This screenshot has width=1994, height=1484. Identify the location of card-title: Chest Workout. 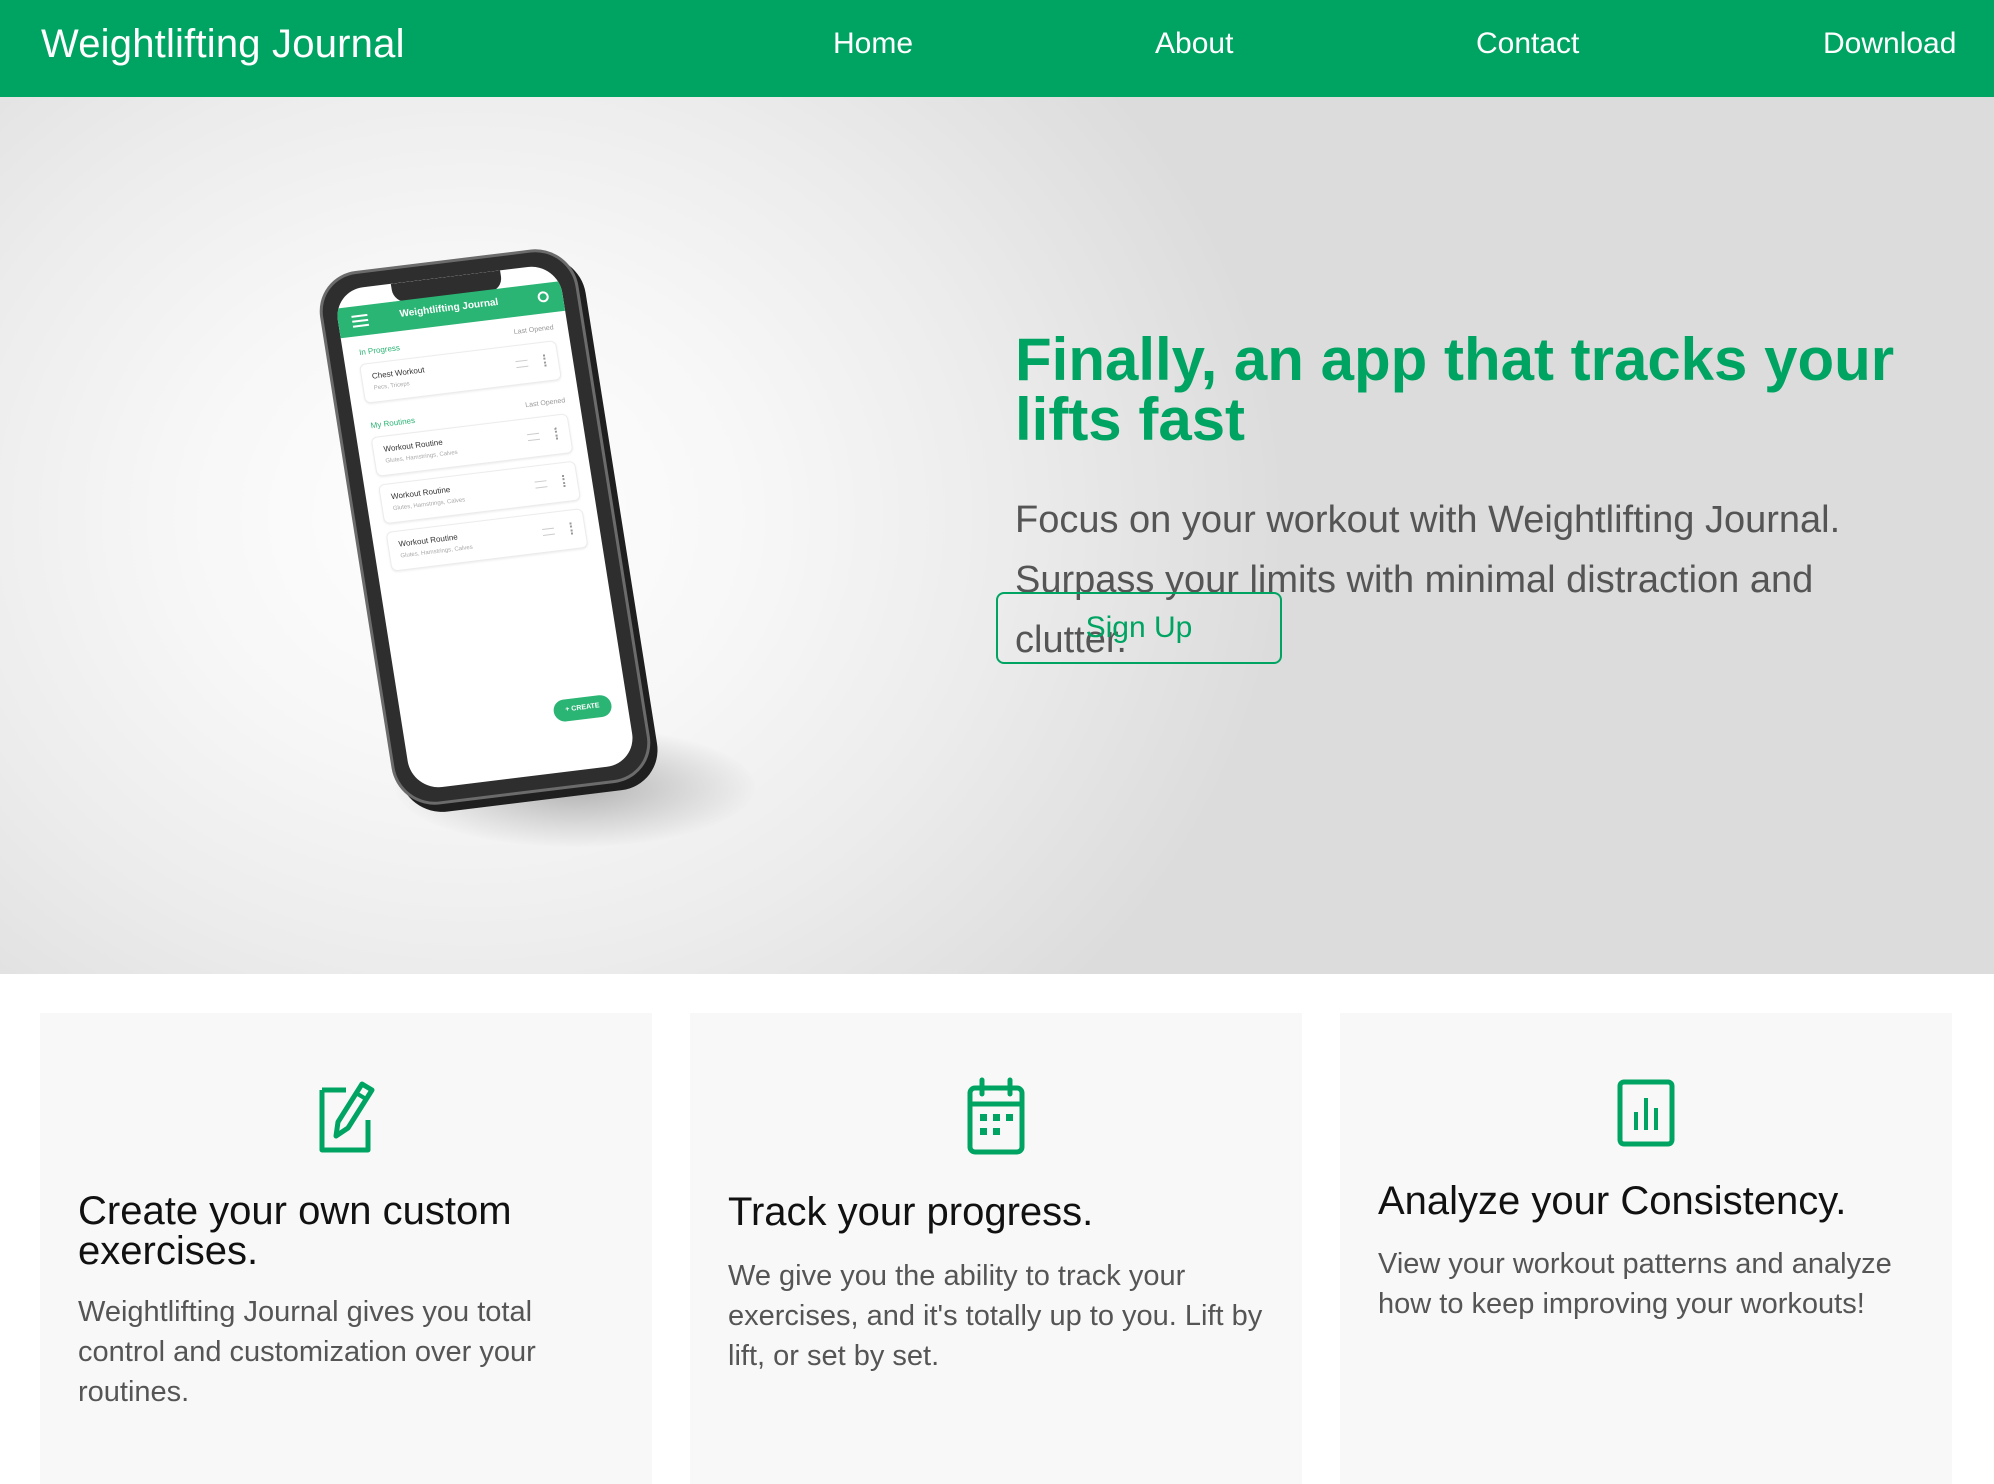
(398, 373).